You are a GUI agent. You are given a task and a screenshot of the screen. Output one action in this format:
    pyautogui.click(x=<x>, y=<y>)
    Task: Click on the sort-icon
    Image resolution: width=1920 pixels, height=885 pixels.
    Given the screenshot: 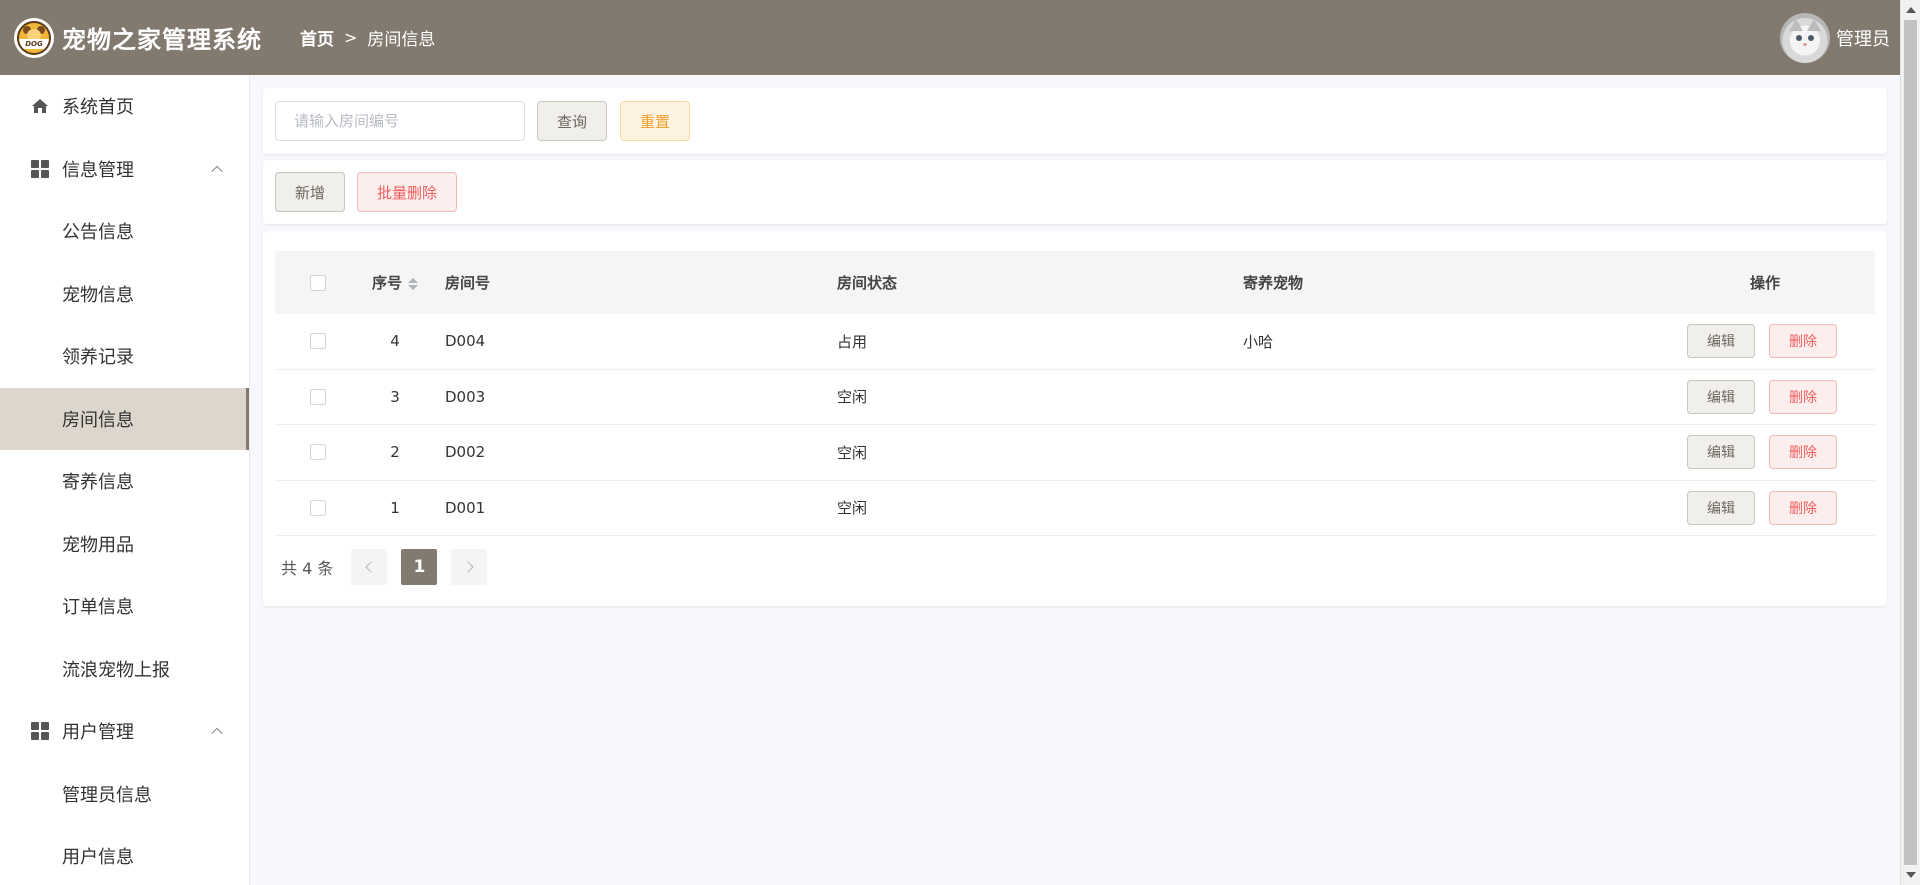 What is the action you would take?
    pyautogui.click(x=413, y=283)
    